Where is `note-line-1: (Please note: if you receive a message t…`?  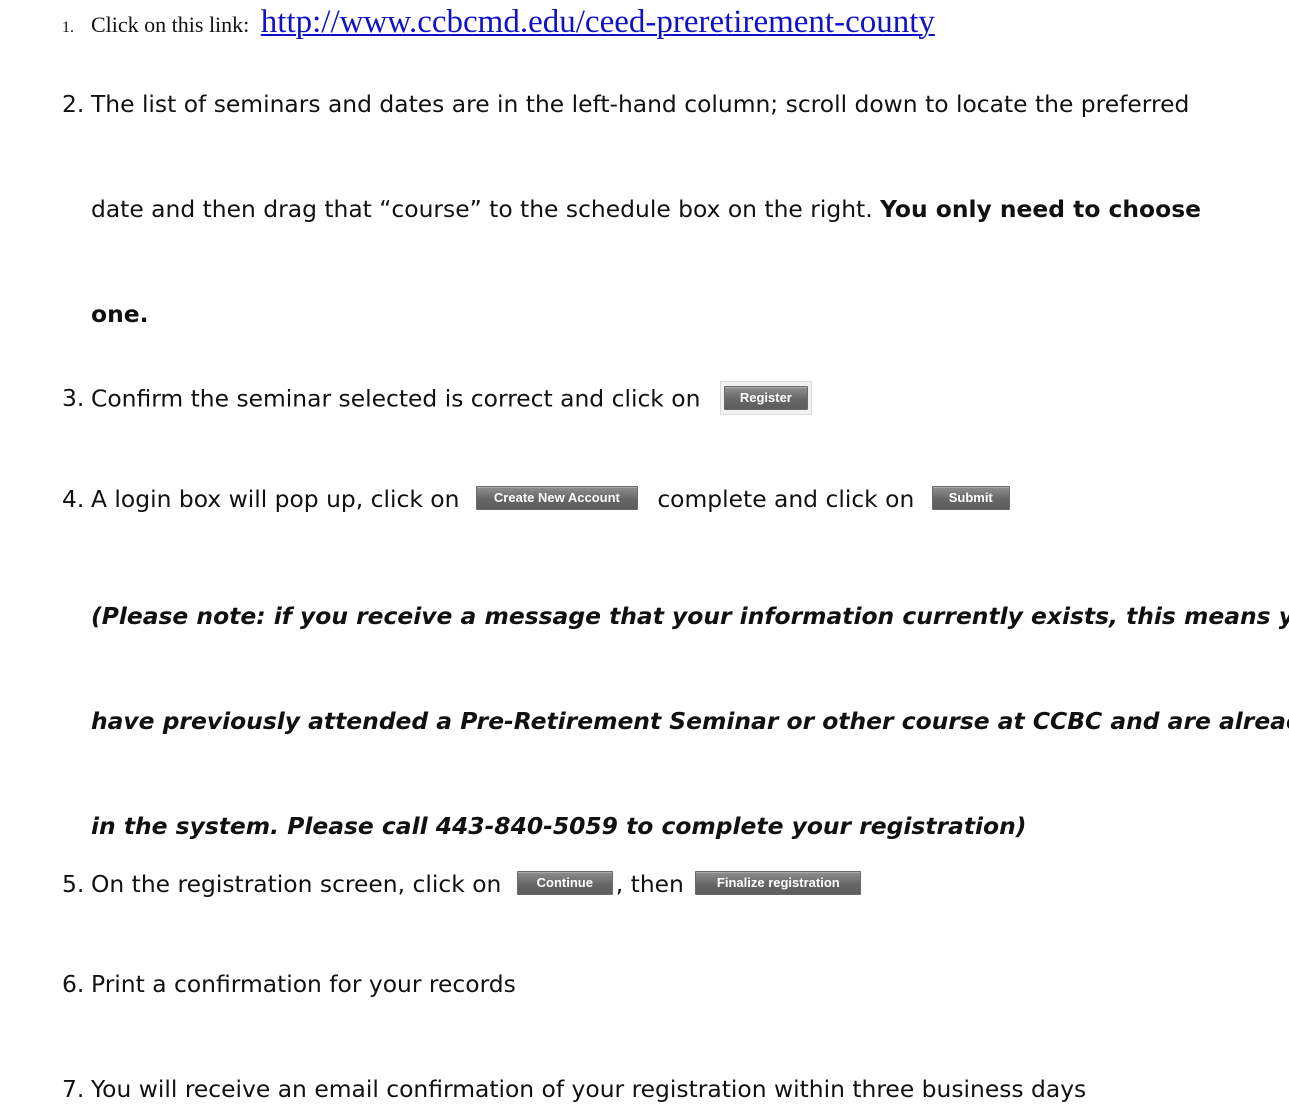 note-line-1: (Please note: if you receive a message t… is located at coordinates (690, 616).